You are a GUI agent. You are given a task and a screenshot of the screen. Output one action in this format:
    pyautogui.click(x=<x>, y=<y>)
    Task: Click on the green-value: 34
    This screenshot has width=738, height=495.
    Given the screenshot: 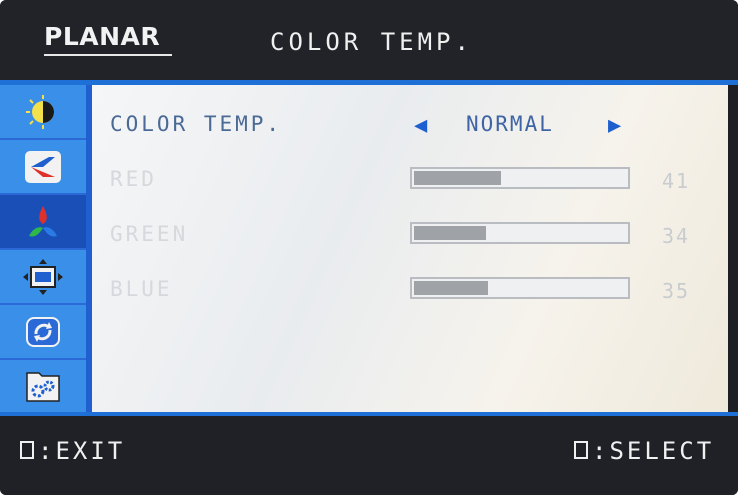 What is the action you would take?
    pyautogui.click(x=676, y=236)
    